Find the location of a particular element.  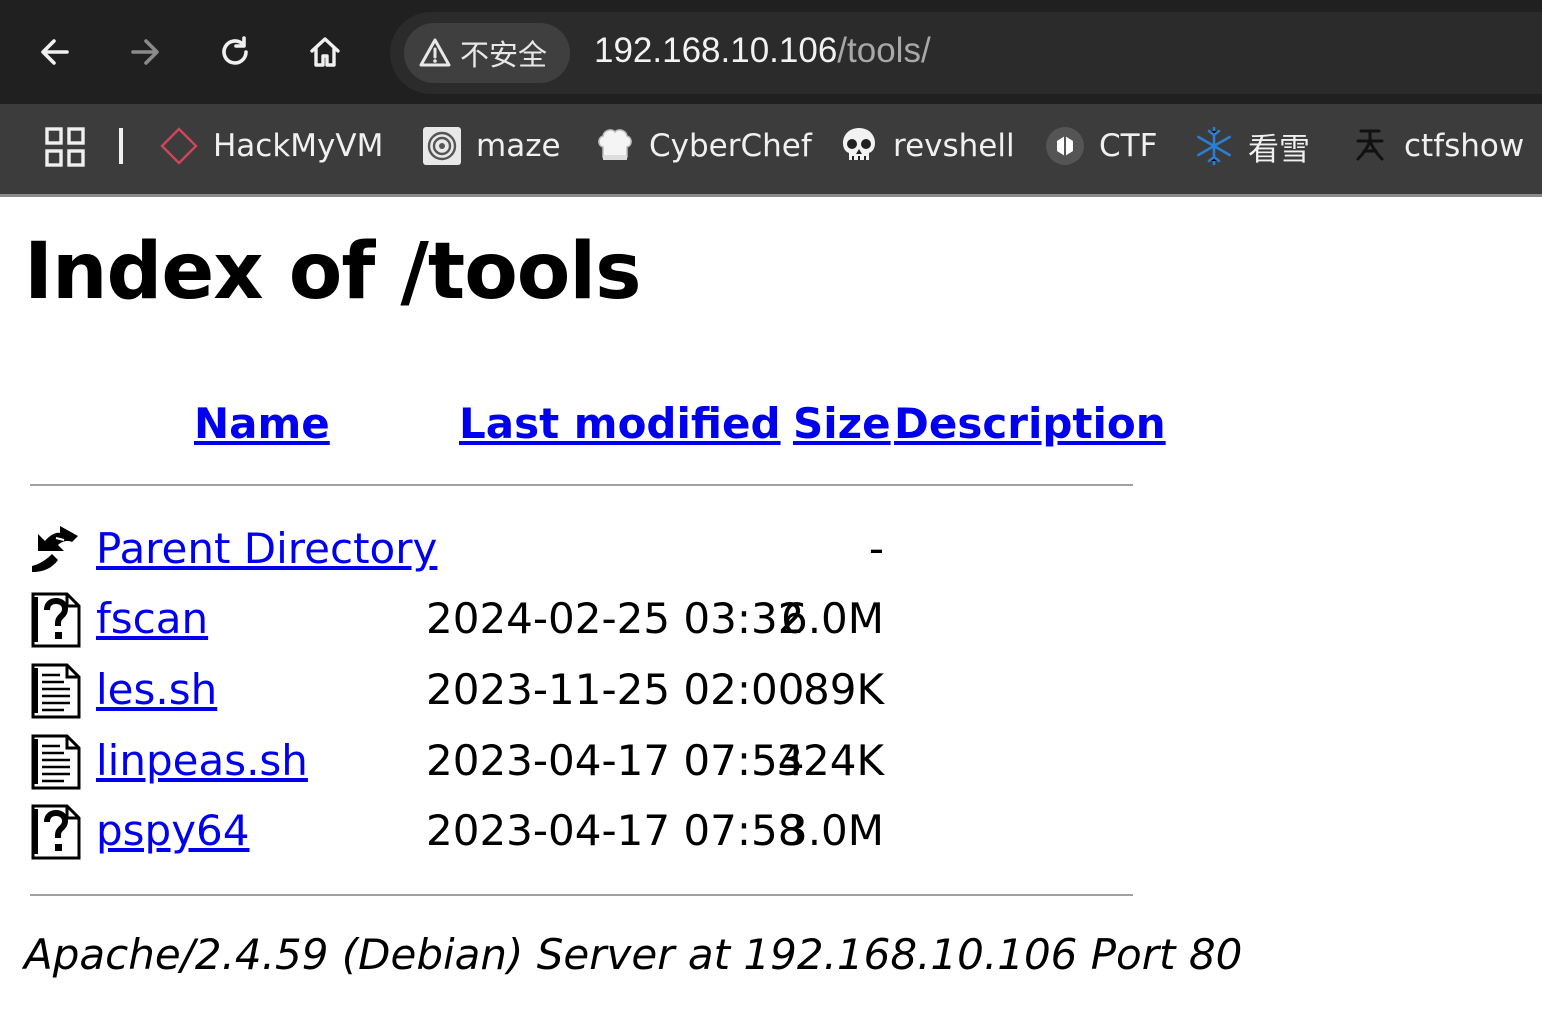

bookmark-kanxue: 看雪 is located at coordinates (1251, 146).